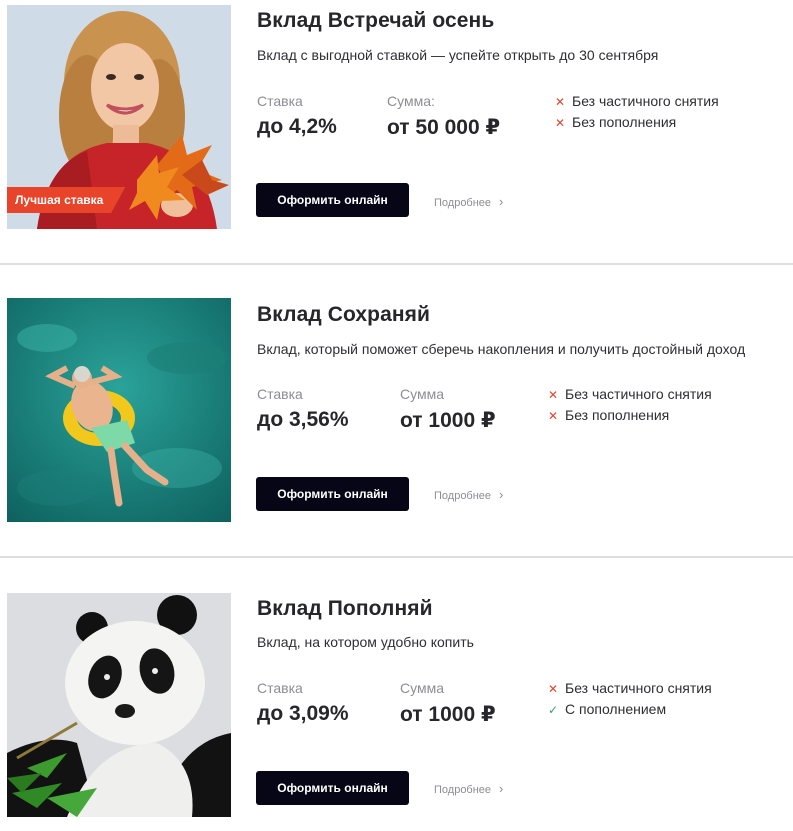 The height and width of the screenshot is (831, 793). What do you see at coordinates (444, 127) in the screenshot?
I see `amount-value: от 50 000 ₽` at bounding box center [444, 127].